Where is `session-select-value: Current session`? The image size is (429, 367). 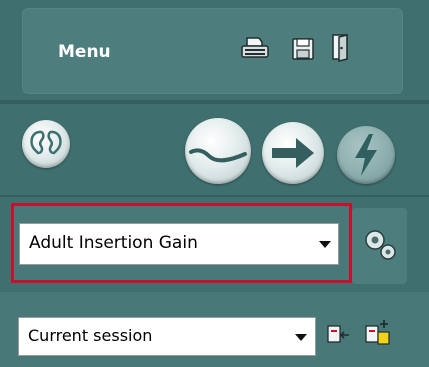 session-select-value: Current session is located at coordinates (90, 335).